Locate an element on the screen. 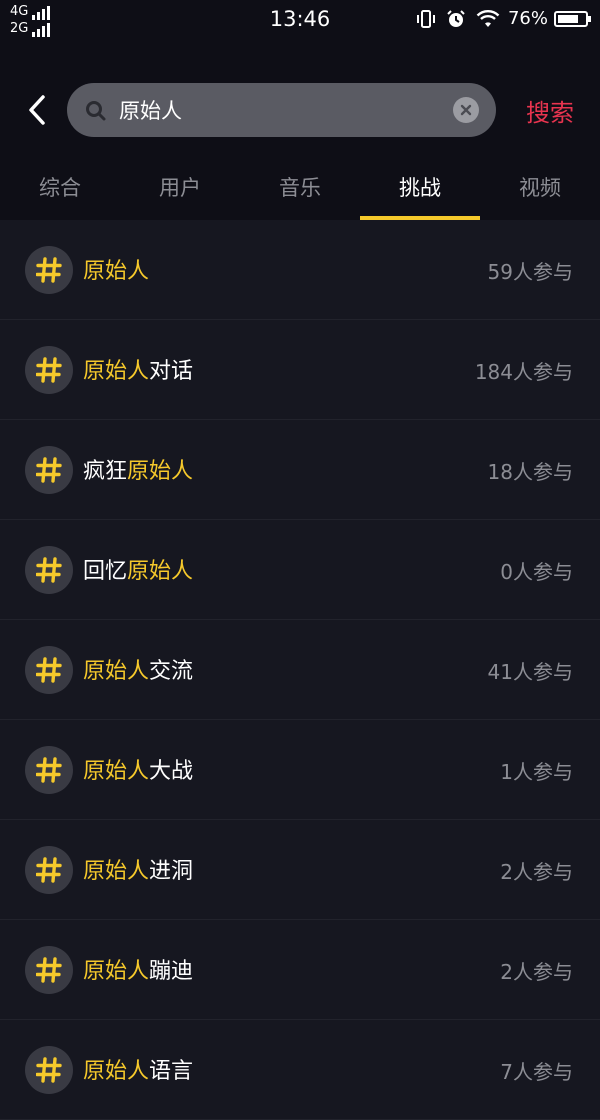  challenge-title: 原始人对话 is located at coordinates (138, 369).